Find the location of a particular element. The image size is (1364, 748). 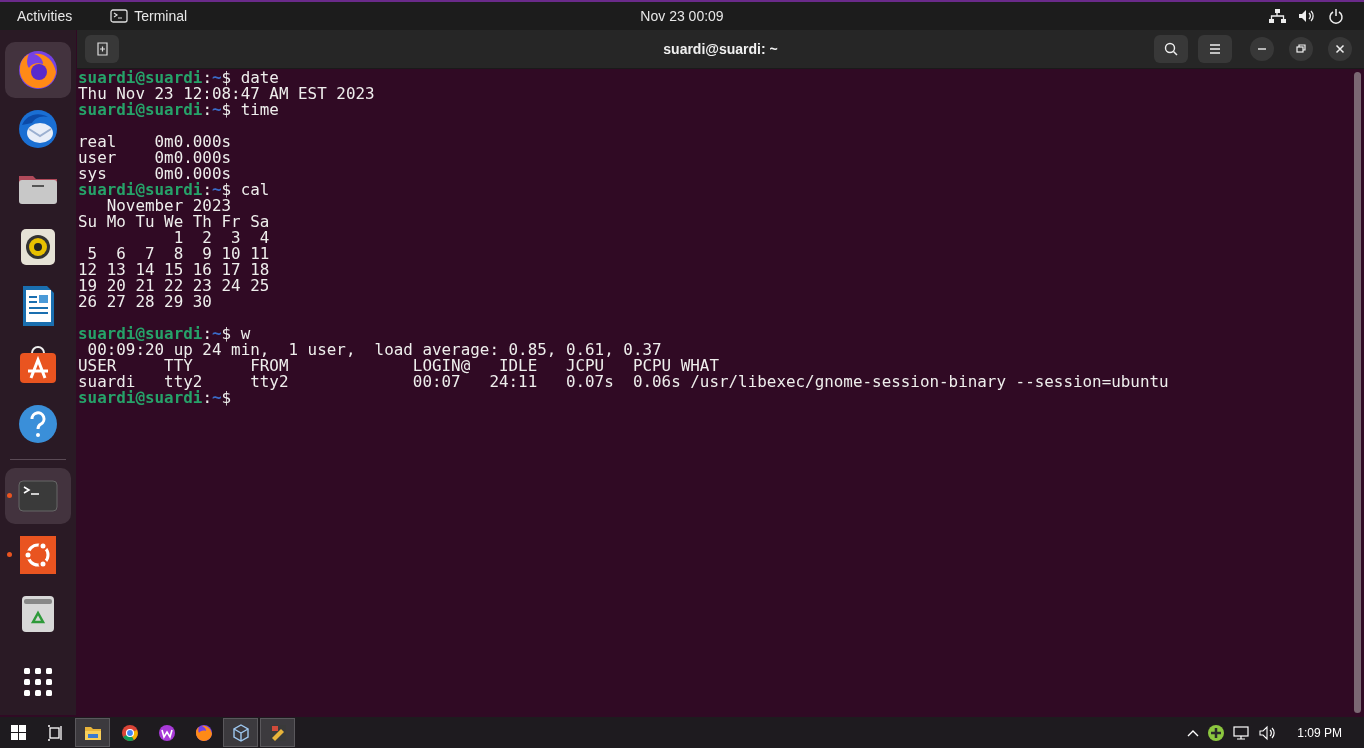

app-menu: Terminal is located at coordinates (149, 16).